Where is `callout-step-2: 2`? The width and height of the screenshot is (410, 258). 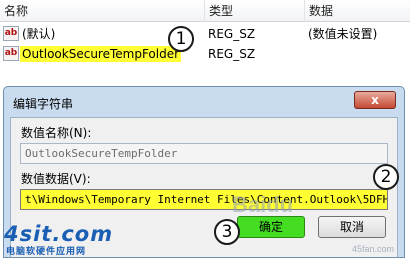 callout-step-2: 2 is located at coordinates (386, 177).